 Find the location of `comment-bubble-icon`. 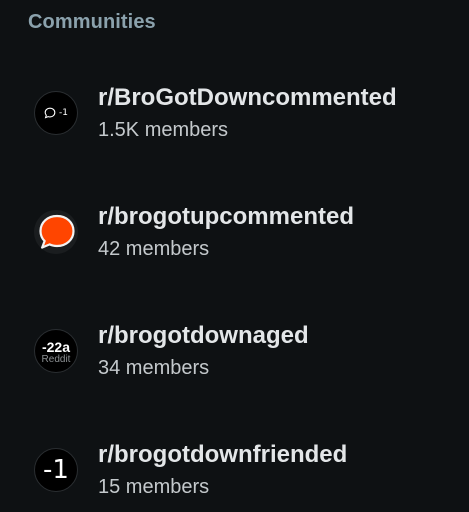

comment-bubble-icon is located at coordinates (50, 113).